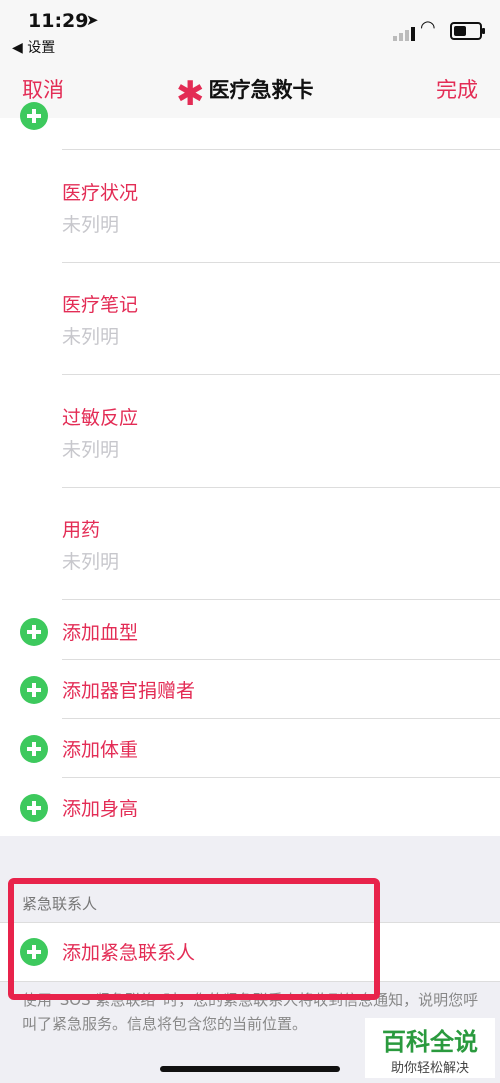 The width and height of the screenshot is (500, 1083). I want to click on done-button: 完成, so click(457, 89).